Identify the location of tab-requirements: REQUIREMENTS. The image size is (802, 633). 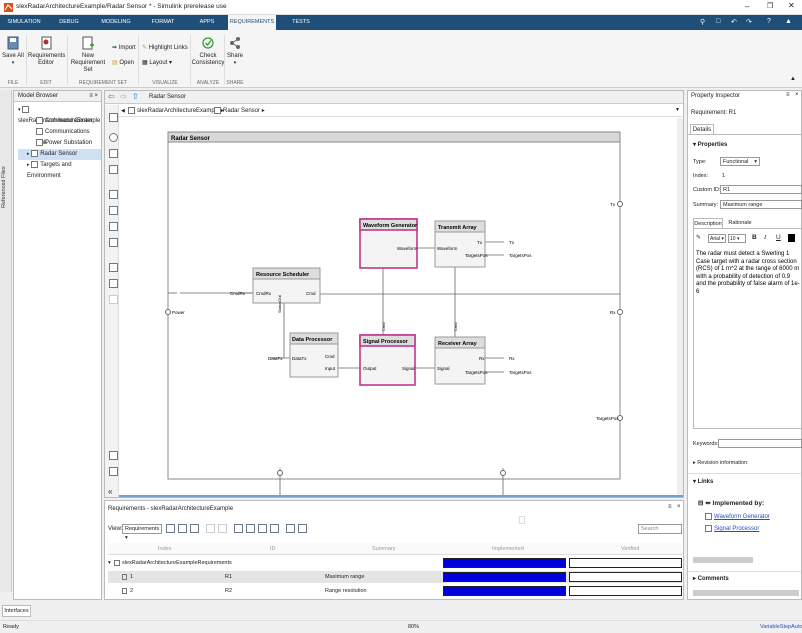
(252, 22).